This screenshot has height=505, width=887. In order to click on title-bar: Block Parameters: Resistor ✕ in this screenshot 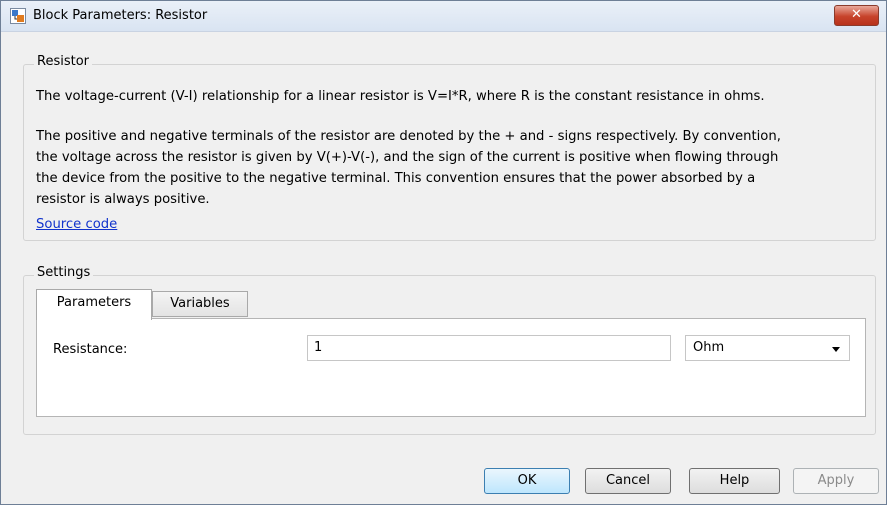, I will do `click(443, 16)`.